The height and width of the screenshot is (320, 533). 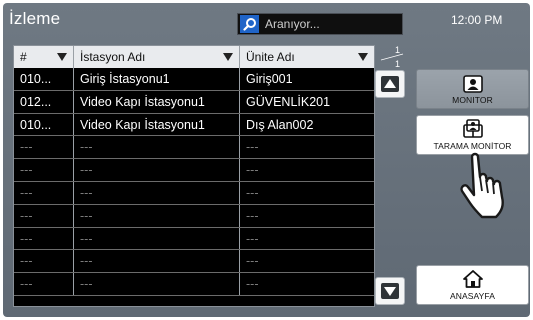 I want to click on cell-station-name: Giriş İstasyonu1, so click(x=157, y=79).